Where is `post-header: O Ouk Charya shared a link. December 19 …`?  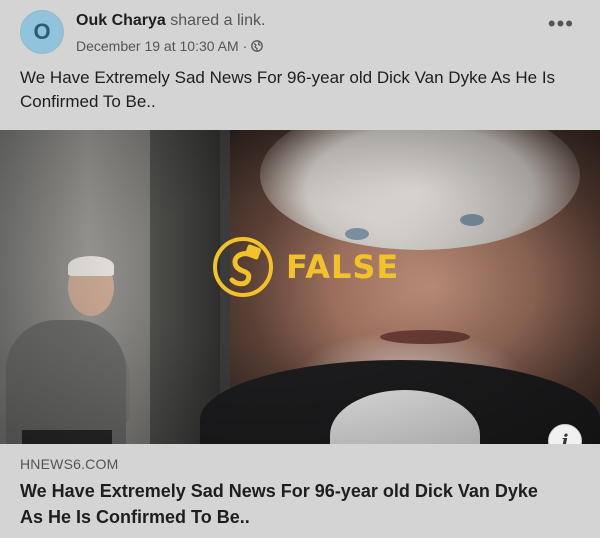
post-header: O Ouk Charya shared a link. December 19 … is located at coordinates (300, 31).